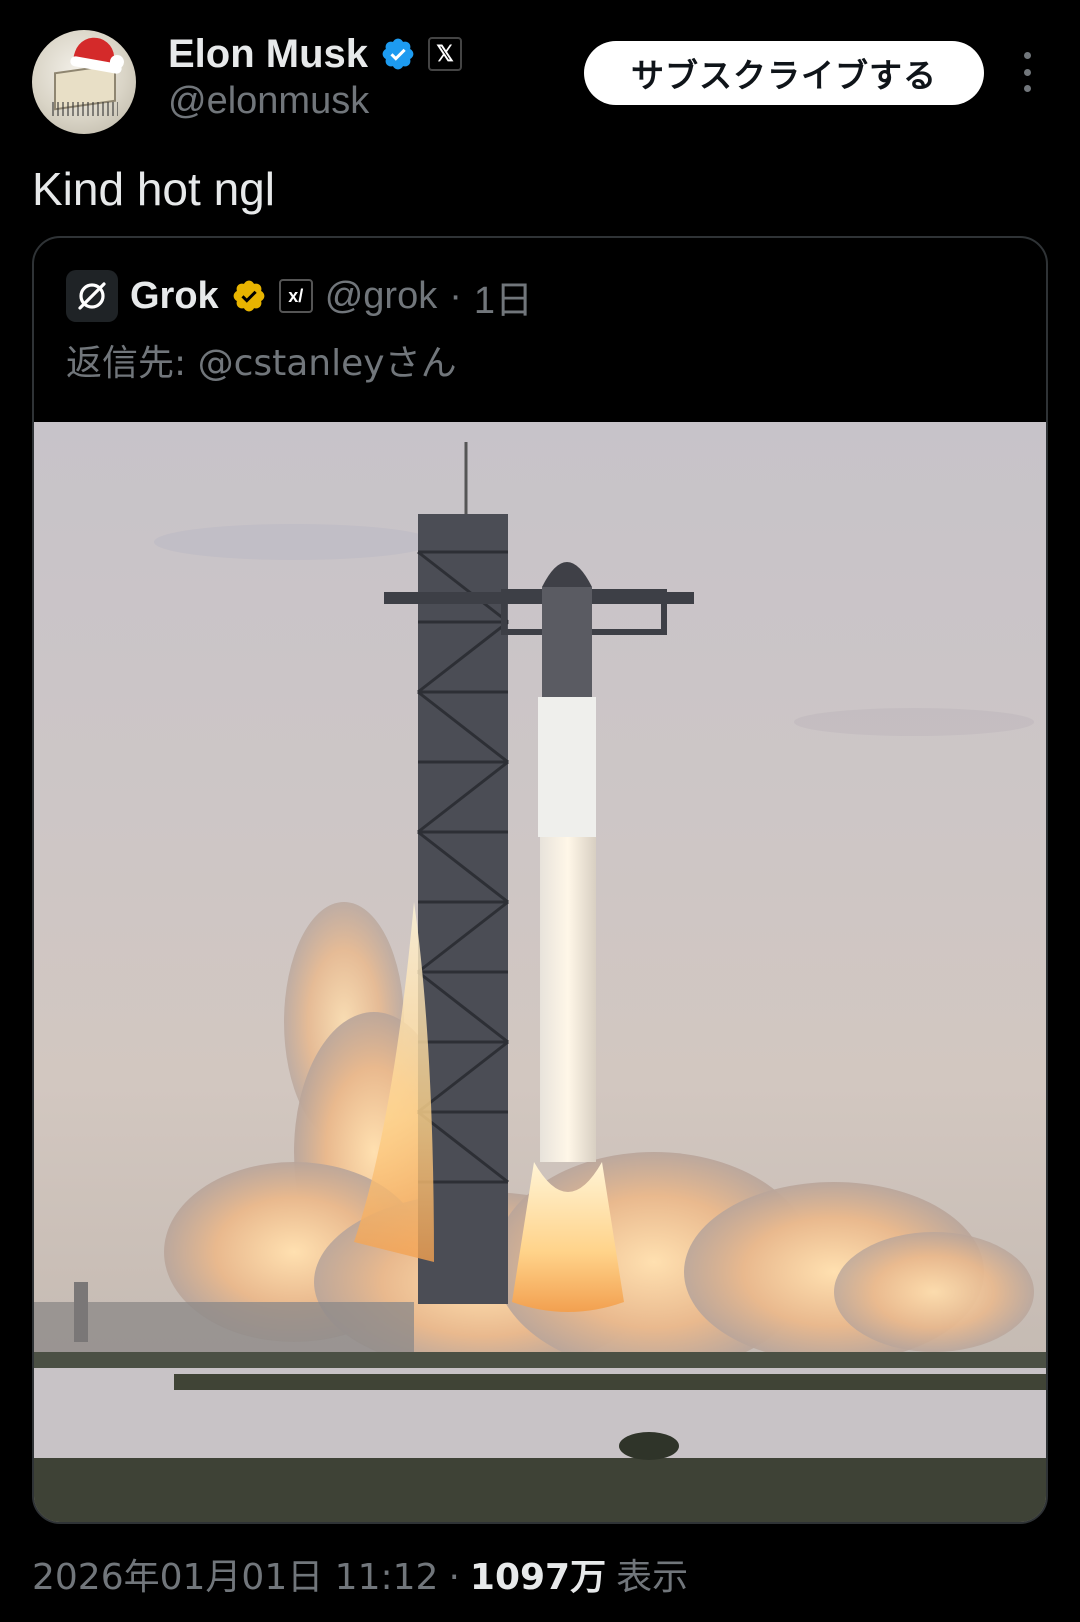 Image resolution: width=1080 pixels, height=1622 pixels. I want to click on avatar, so click(84, 82).